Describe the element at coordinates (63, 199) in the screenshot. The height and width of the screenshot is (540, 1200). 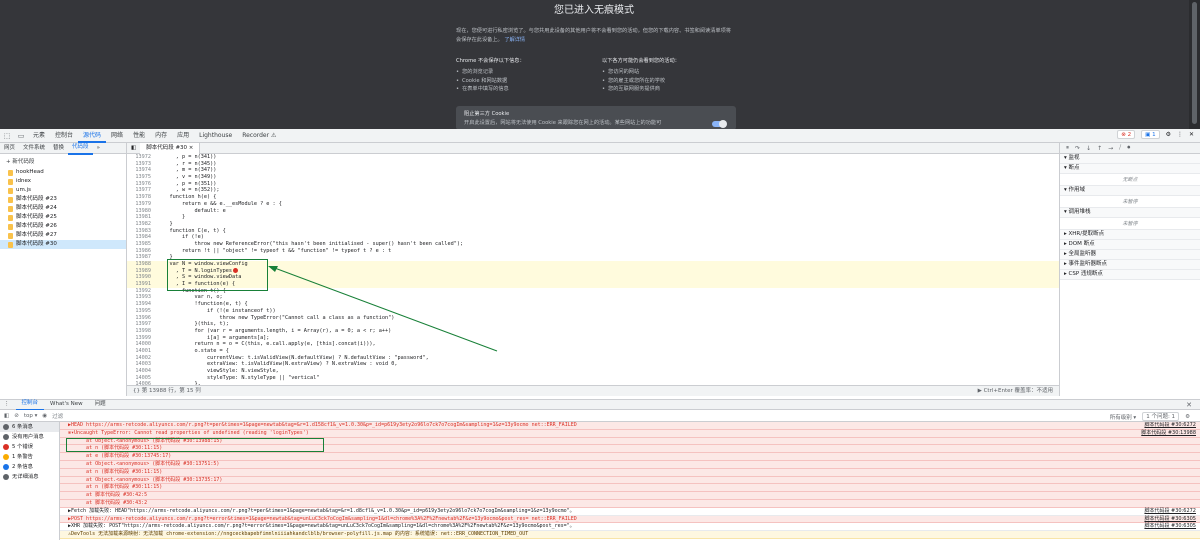
I see `snippet-file: 脚本代码段 #23` at that location.